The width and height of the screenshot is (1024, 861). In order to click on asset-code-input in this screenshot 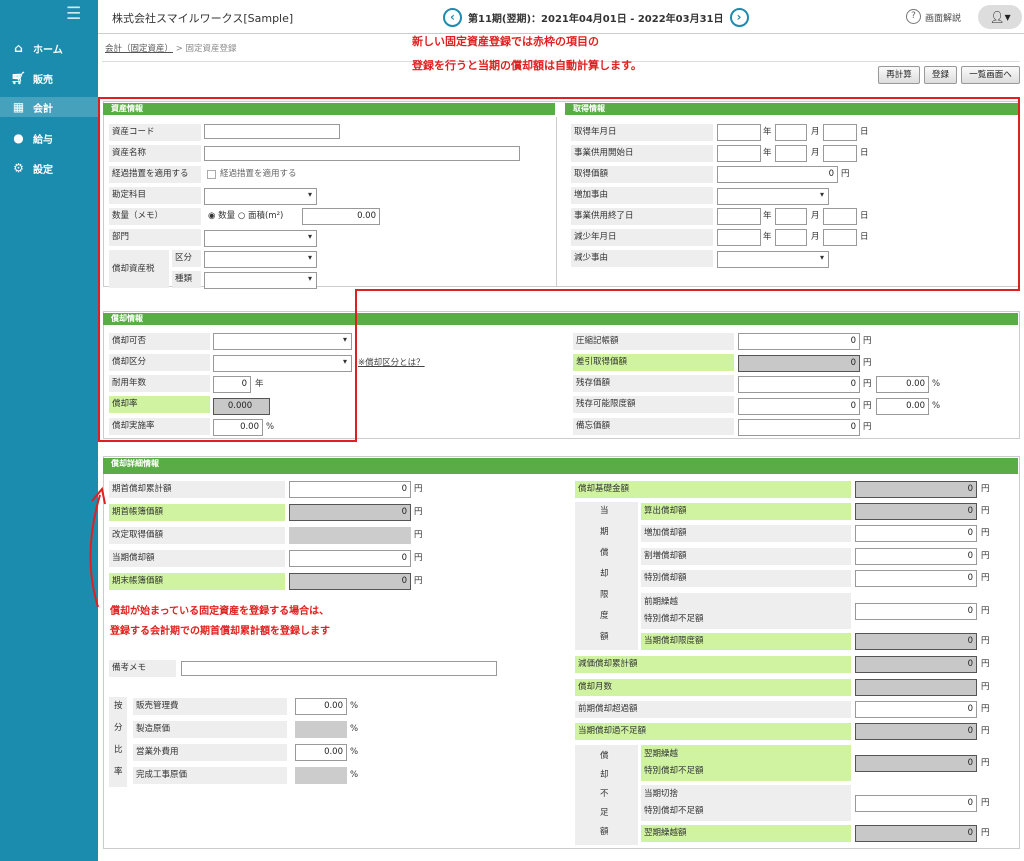, I will do `click(272, 131)`.